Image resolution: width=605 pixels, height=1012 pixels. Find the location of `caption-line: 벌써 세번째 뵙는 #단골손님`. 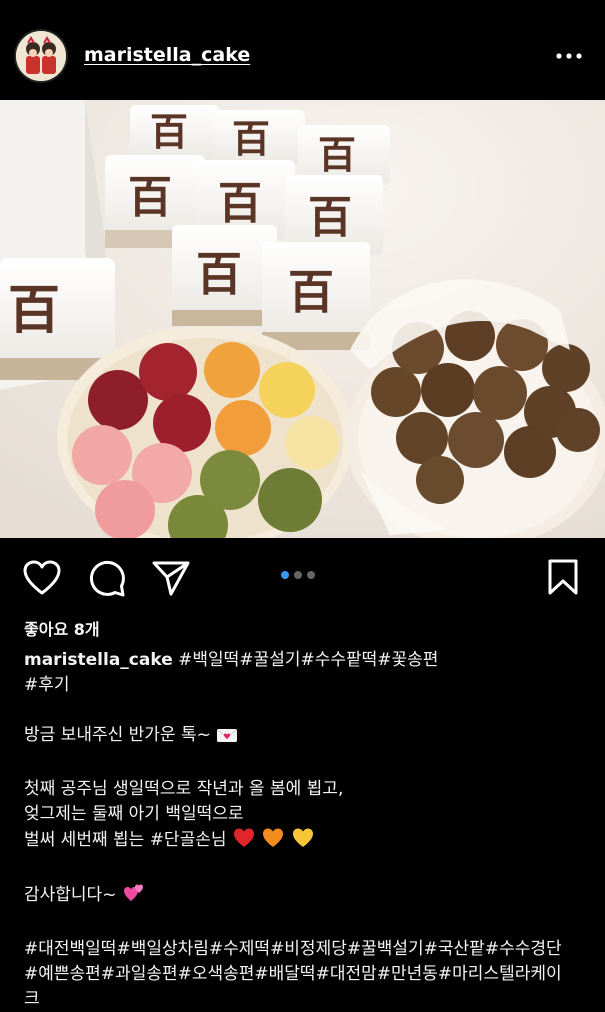

caption-line: 벌써 세번째 뵙는 #단골손님 is located at coordinates (125, 840).